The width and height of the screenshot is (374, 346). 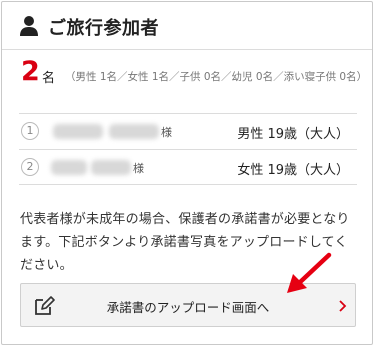 What do you see at coordinates (103, 28) in the screenshot?
I see `card-title: ご旅行参加者` at bounding box center [103, 28].